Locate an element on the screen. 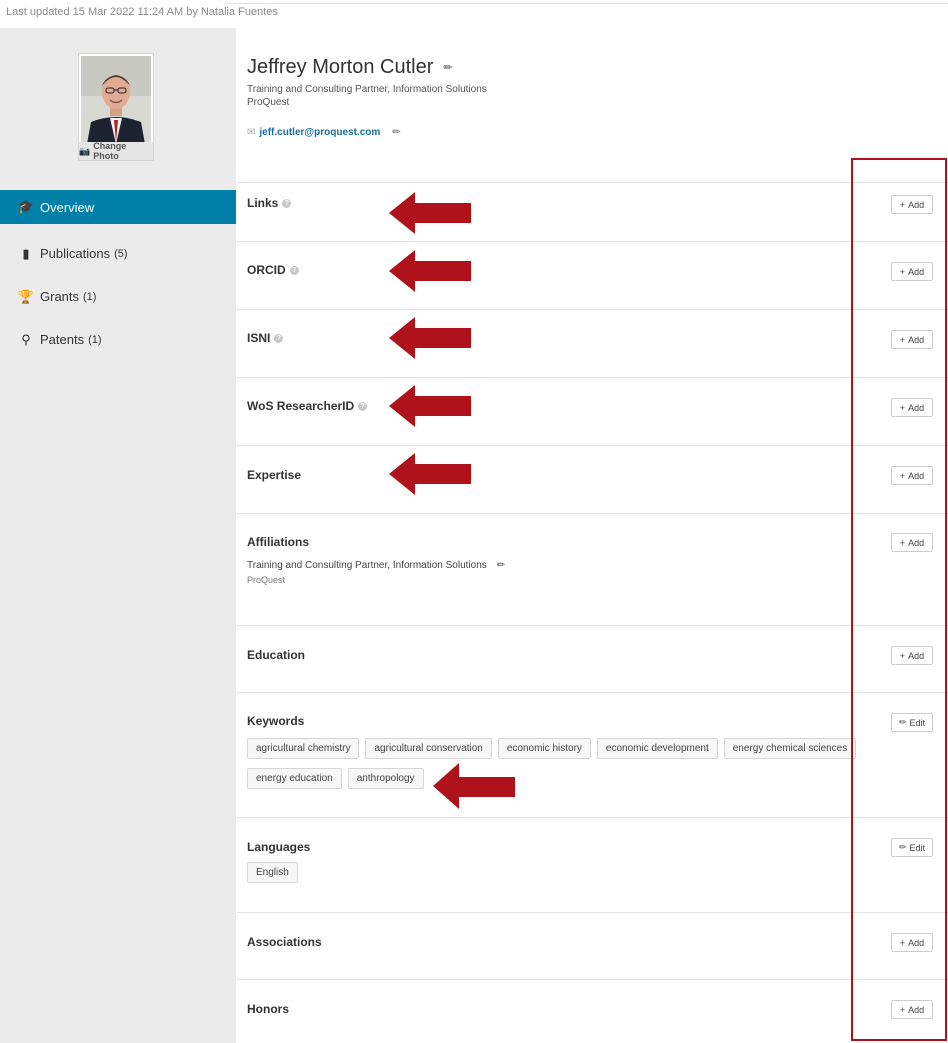 The width and height of the screenshot is (948, 1043). keyword-tag: anthropology is located at coordinates (385, 778).